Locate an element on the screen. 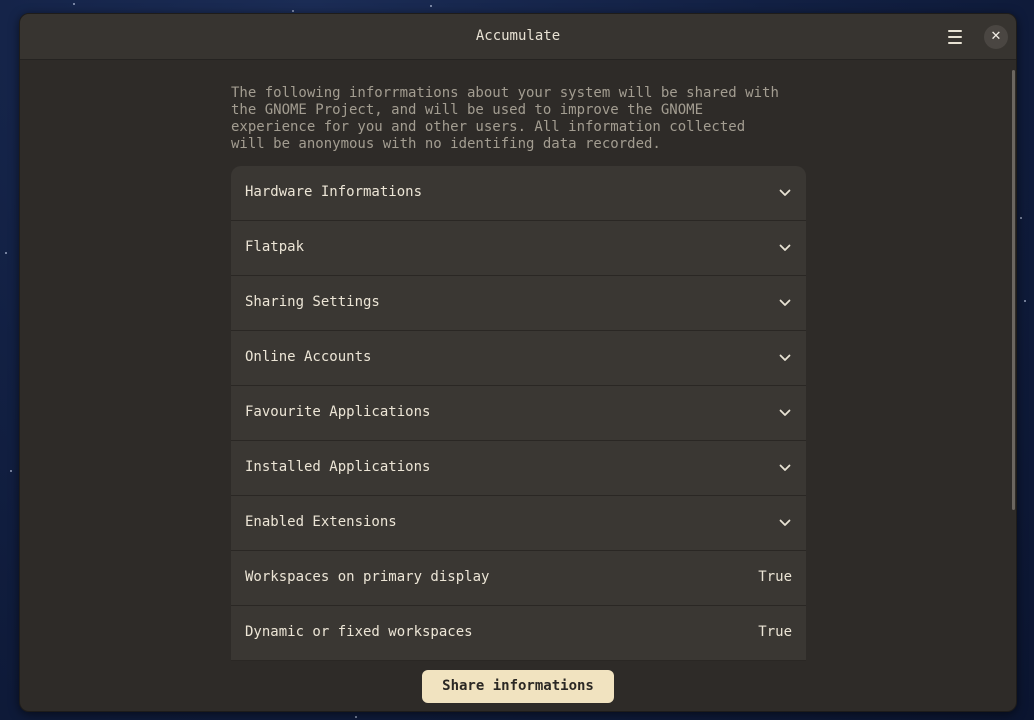 This screenshot has width=1034, height=720. header-bar: Accumulate ✕ is located at coordinates (518, 37).